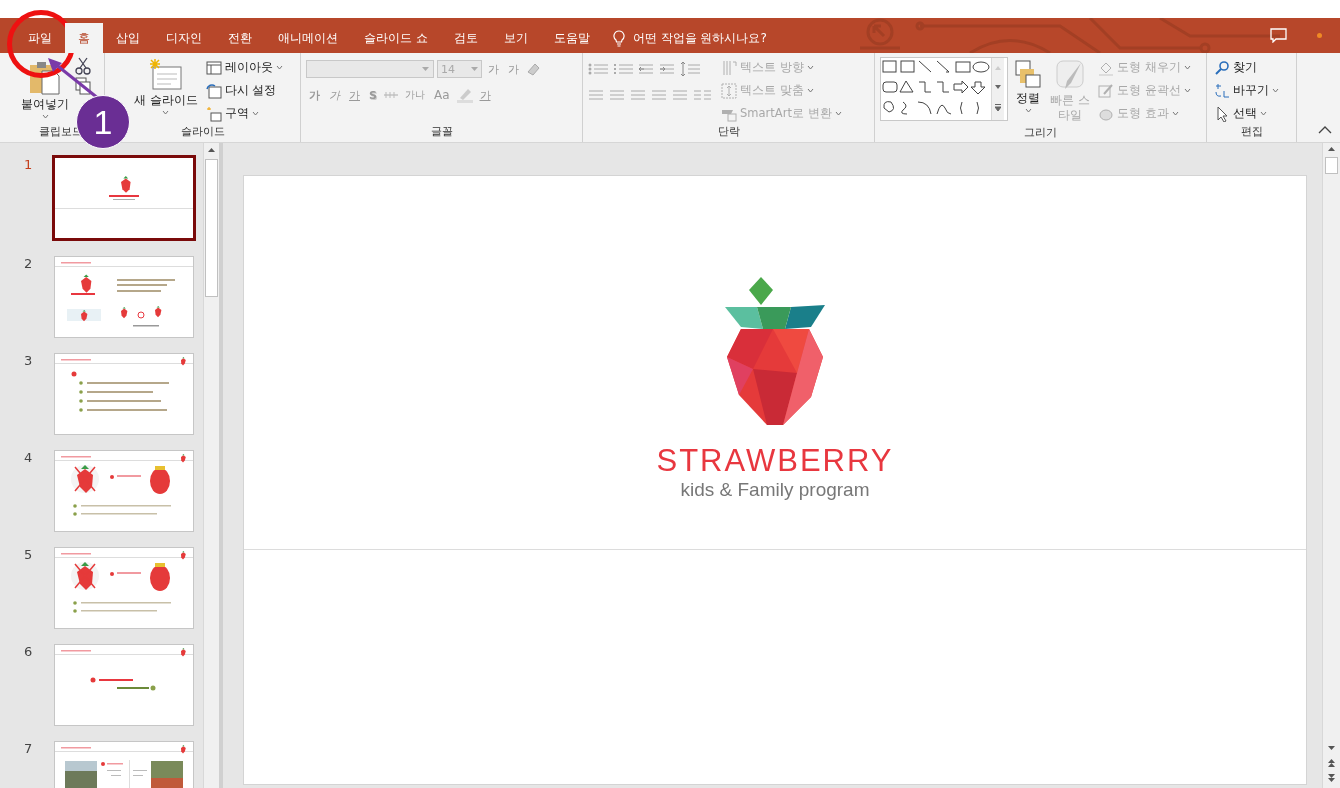 This screenshot has width=1340, height=788. Describe the element at coordinates (202, 132) in the screenshot. I see `group-label: 슬라이드` at that location.